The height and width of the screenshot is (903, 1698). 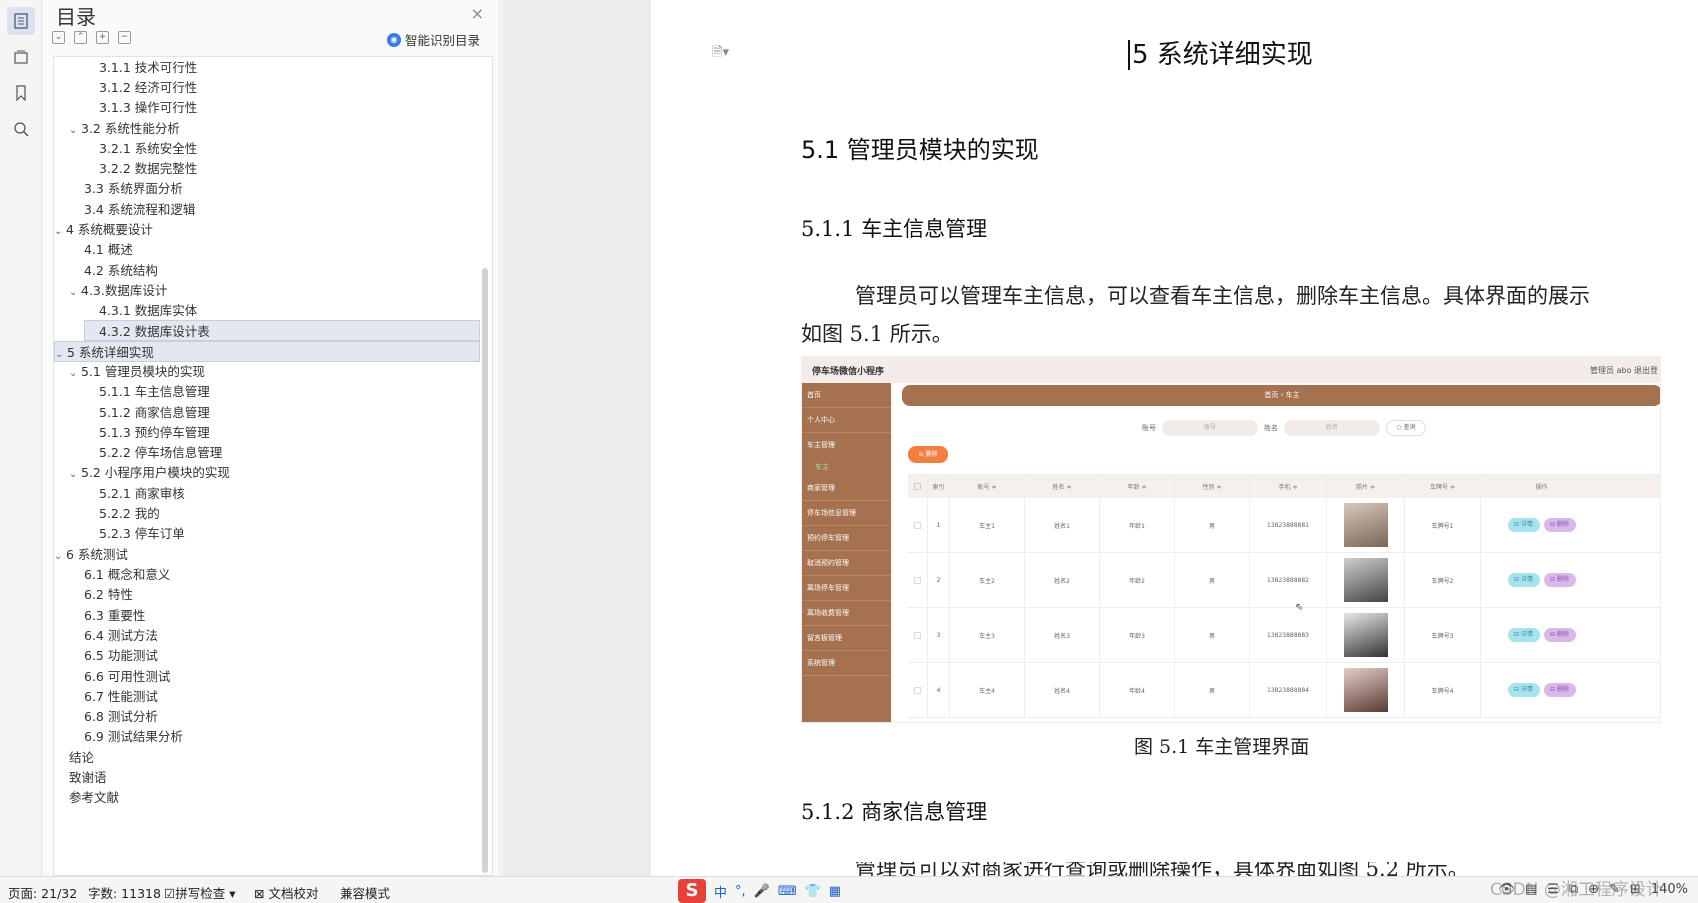 I want to click on close-icon: ×, so click(x=477, y=13).